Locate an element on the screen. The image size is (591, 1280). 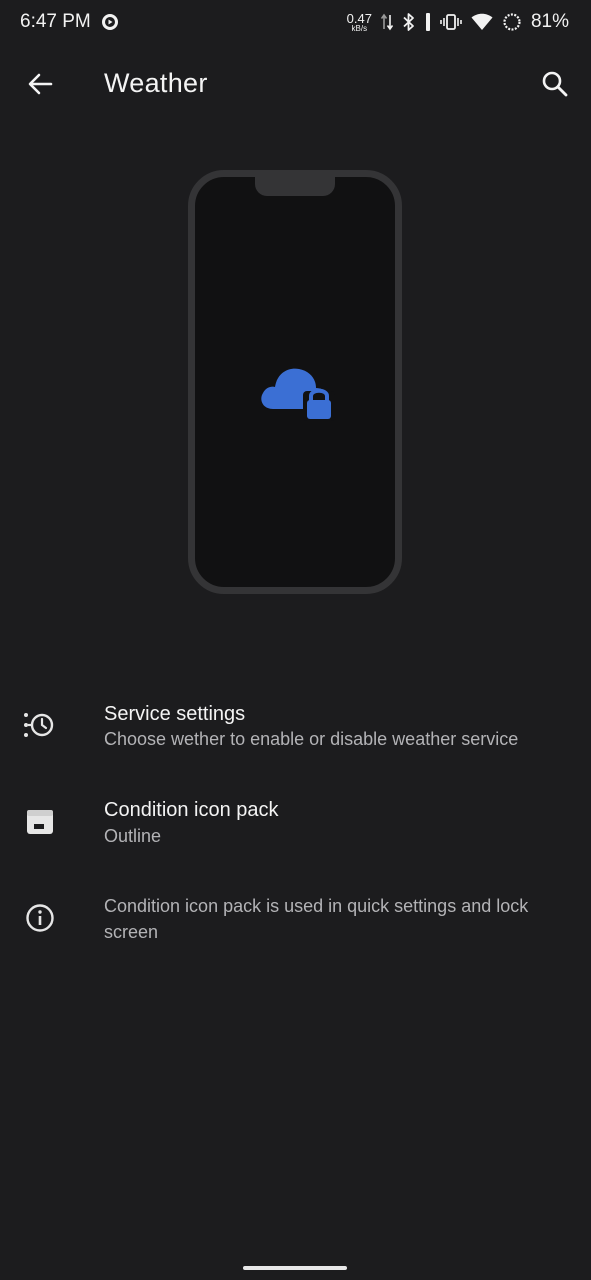
arrow-back-icon is located at coordinates (40, 84).